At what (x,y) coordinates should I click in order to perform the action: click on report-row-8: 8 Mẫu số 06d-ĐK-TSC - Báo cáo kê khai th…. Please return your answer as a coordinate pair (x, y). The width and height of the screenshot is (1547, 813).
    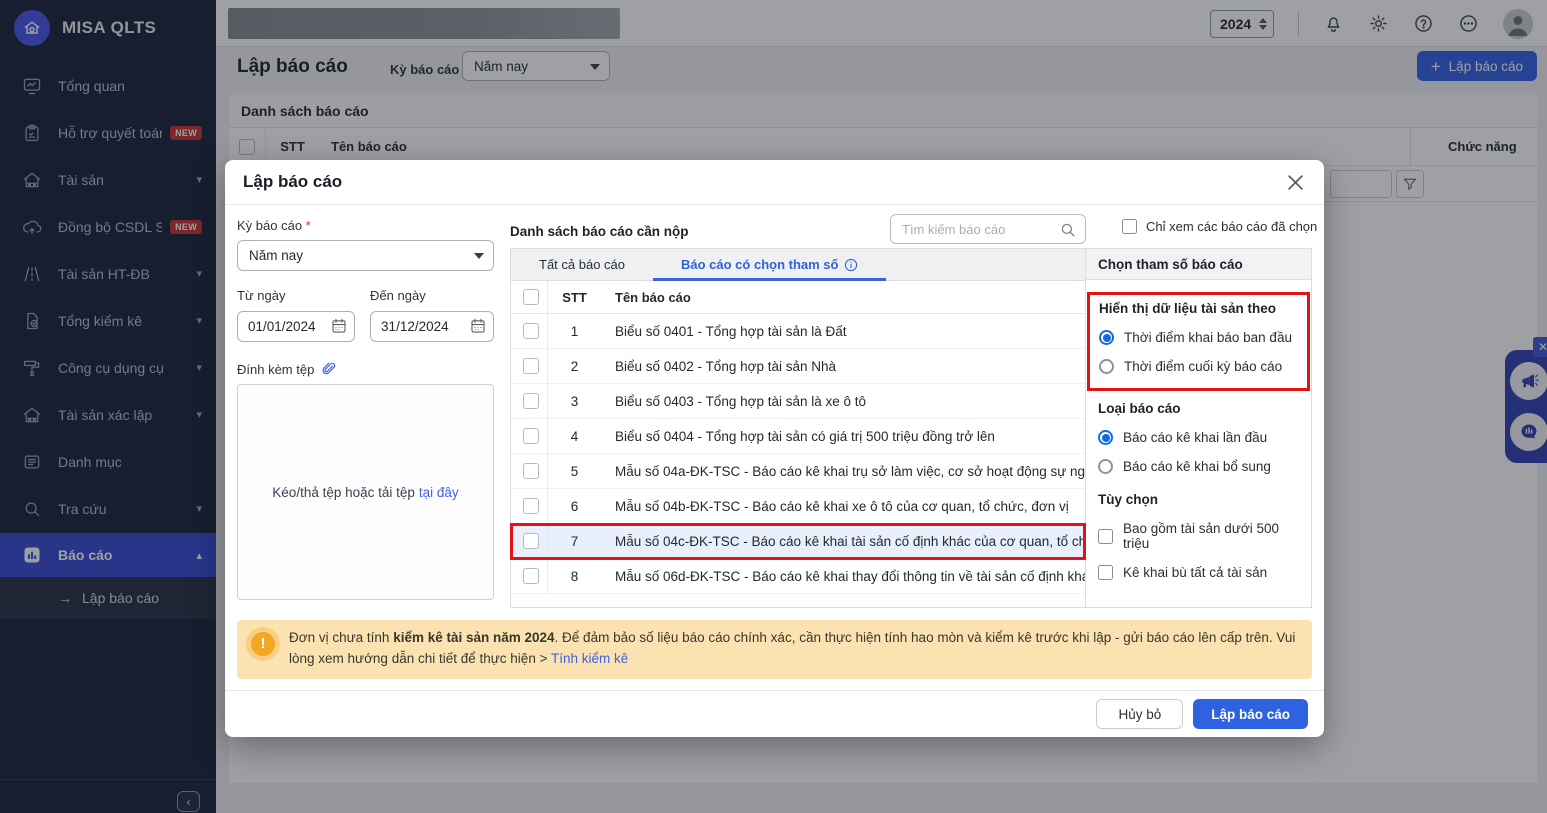
    Looking at the image, I should click on (798, 576).